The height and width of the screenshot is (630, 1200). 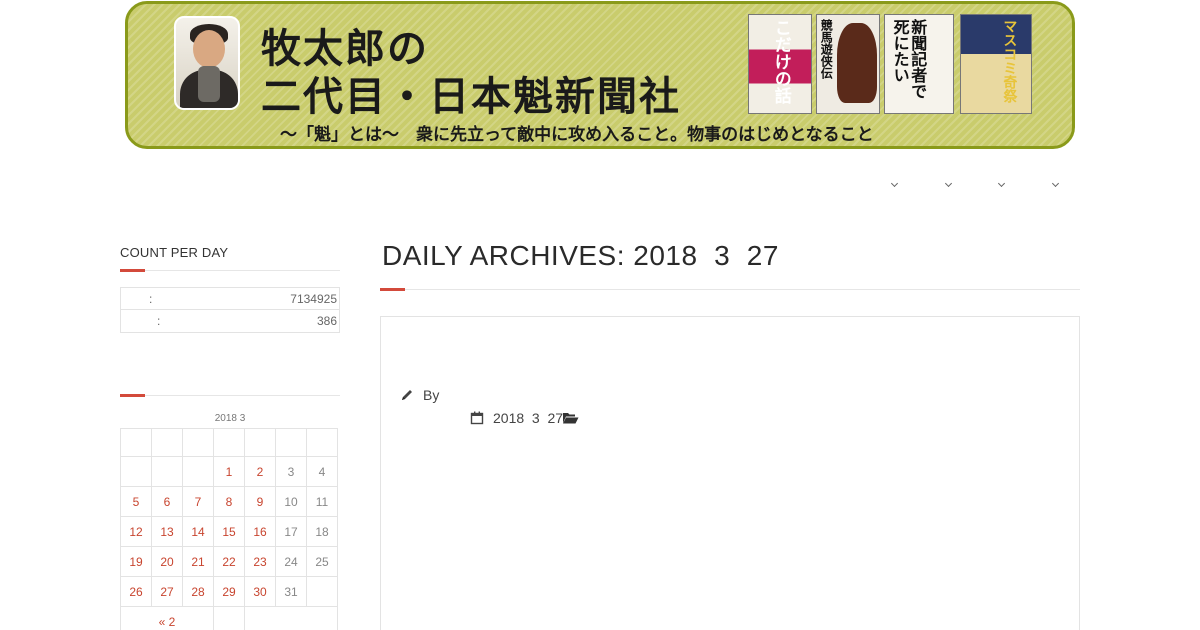 What do you see at coordinates (260, 591) in the screenshot?
I see `calendar-day: 30` at bounding box center [260, 591].